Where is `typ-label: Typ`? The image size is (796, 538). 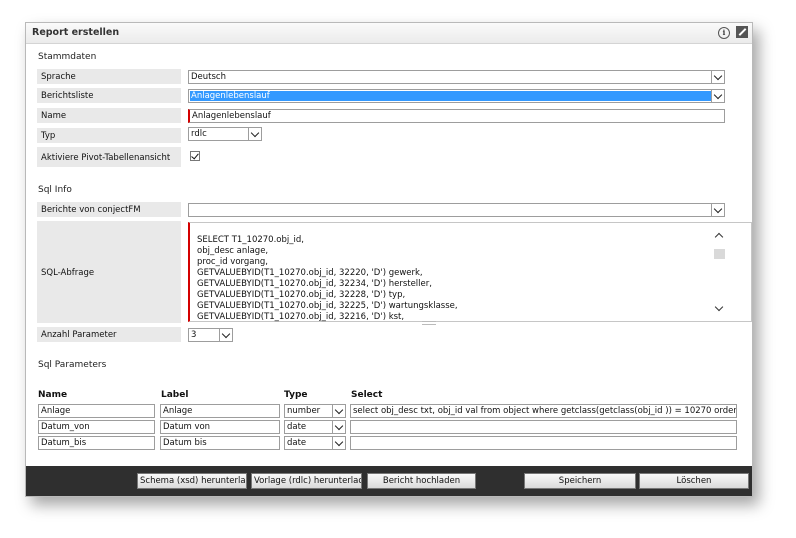
typ-label: Typ is located at coordinates (109, 135).